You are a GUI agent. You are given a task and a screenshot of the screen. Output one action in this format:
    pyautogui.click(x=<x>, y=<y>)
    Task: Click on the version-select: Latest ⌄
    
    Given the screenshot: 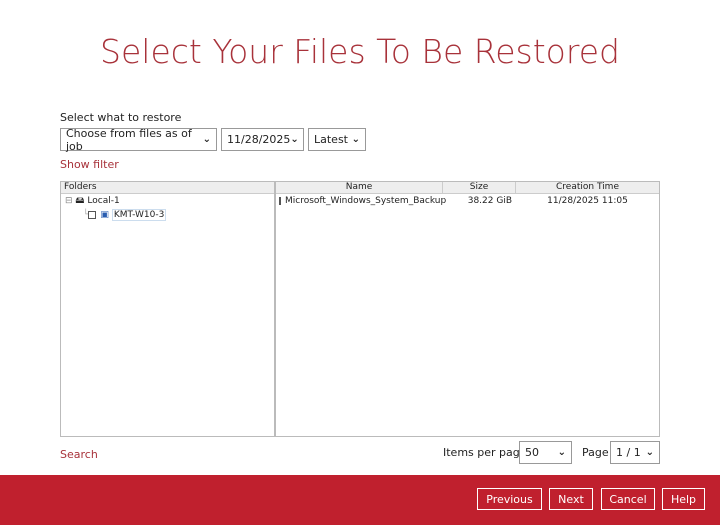 What is the action you would take?
    pyautogui.click(x=337, y=139)
    